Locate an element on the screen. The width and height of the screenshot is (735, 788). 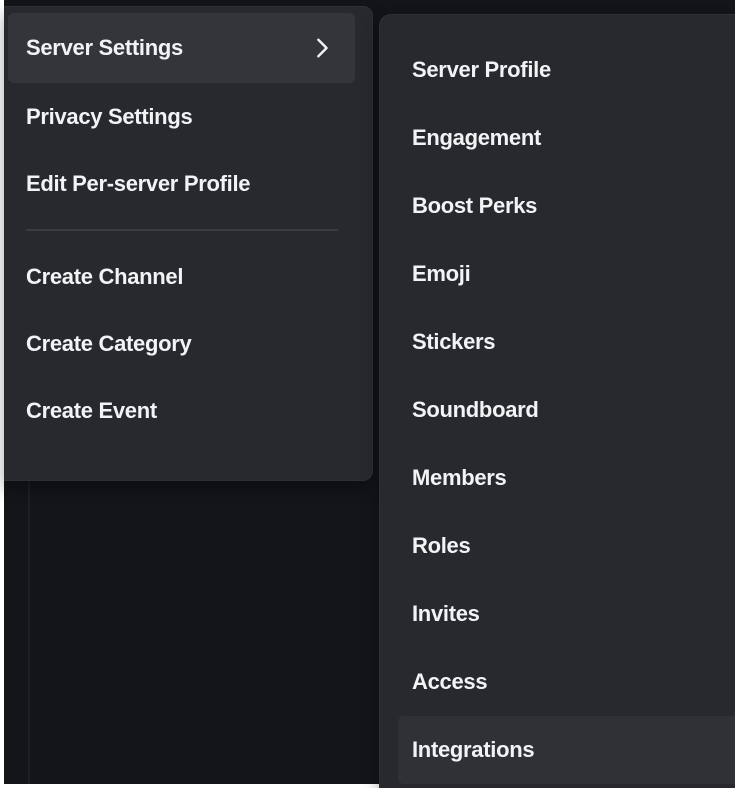
submenu-item-label: Stickers is located at coordinates (454, 341).